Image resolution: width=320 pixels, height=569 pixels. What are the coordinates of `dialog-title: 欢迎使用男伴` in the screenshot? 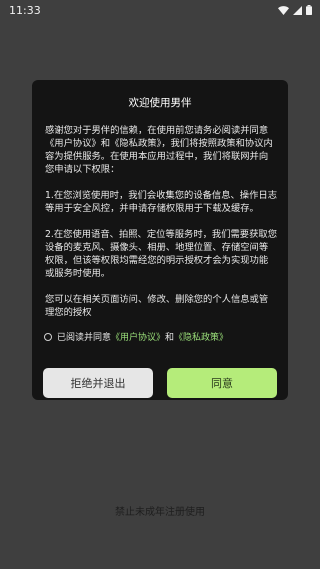 It's located at (160, 103).